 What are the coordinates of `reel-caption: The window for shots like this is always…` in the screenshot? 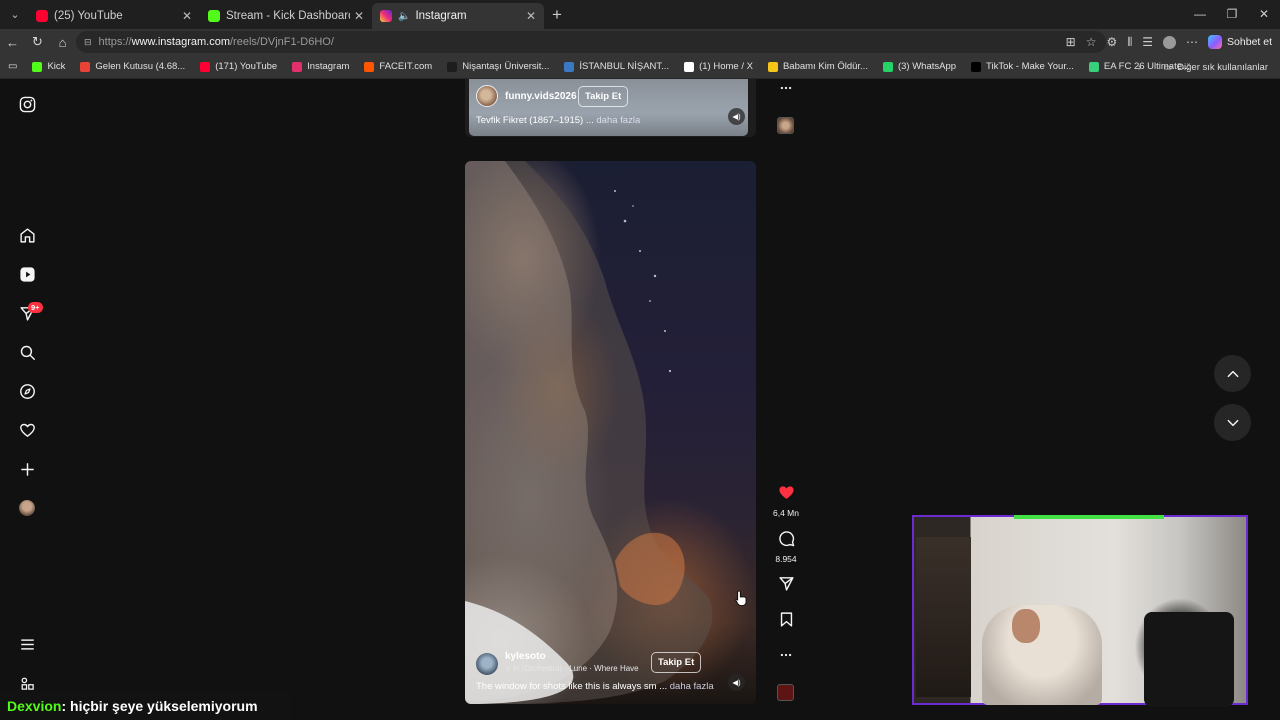 It's located at (595, 686).